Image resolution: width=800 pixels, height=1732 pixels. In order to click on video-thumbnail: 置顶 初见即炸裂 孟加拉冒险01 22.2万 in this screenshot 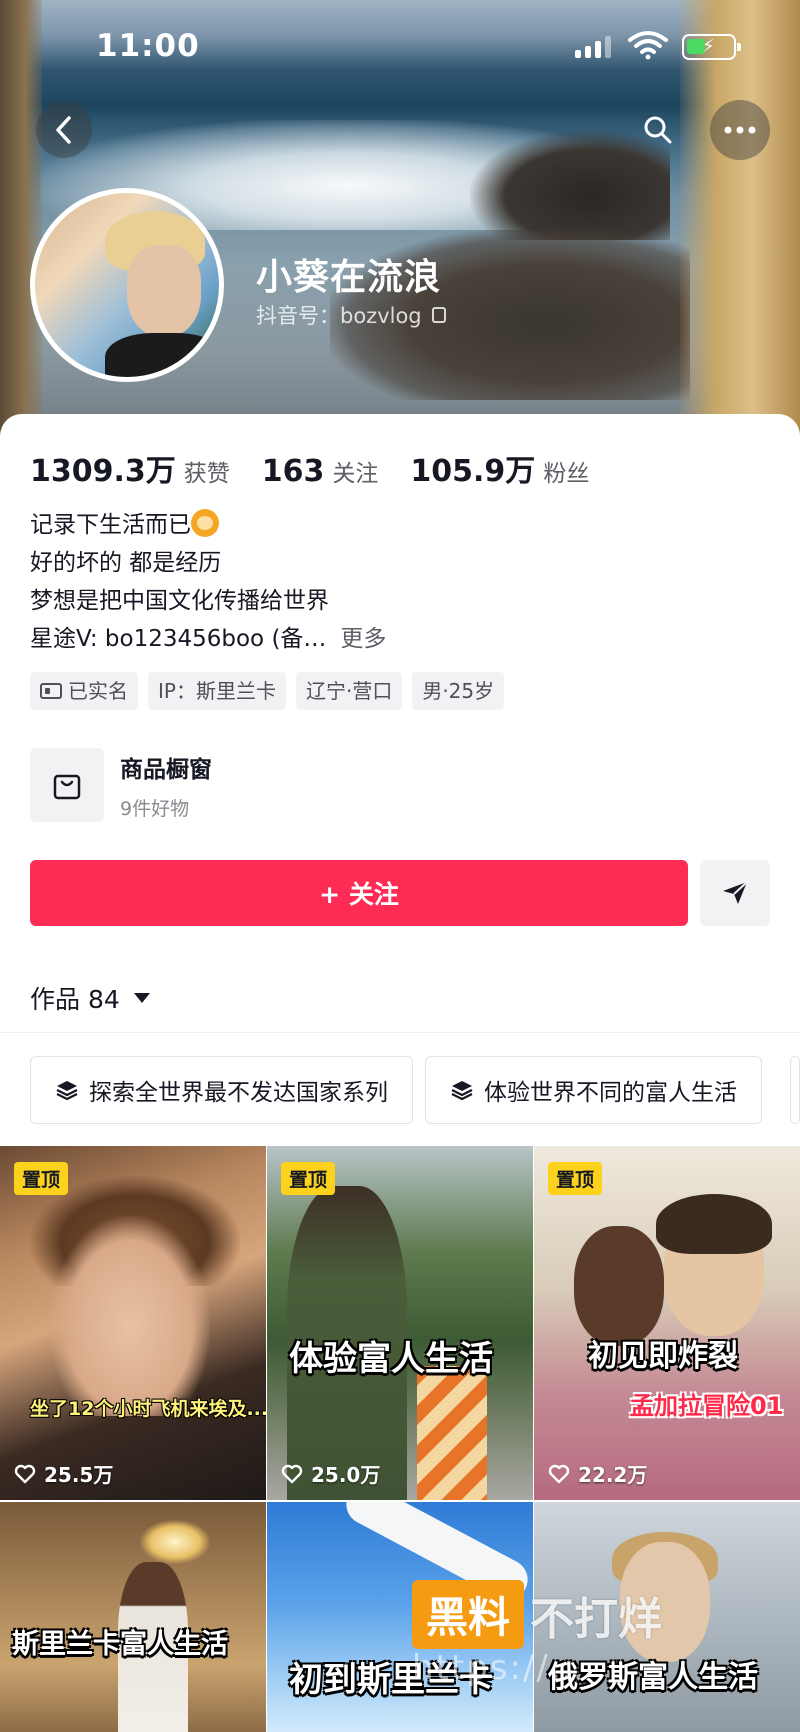, I will do `click(667, 1323)`.